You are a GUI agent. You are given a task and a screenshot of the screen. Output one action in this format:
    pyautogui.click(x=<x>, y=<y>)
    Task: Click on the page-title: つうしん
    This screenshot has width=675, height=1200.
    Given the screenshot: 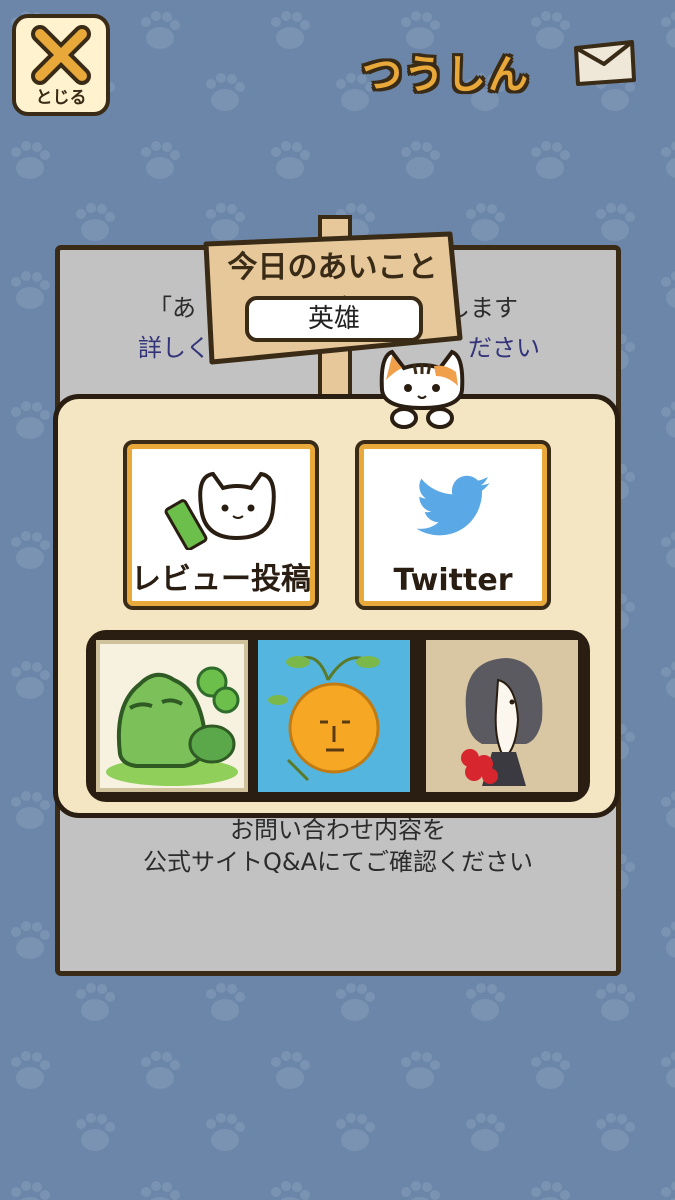 What is the action you would take?
    pyautogui.click(x=446, y=75)
    